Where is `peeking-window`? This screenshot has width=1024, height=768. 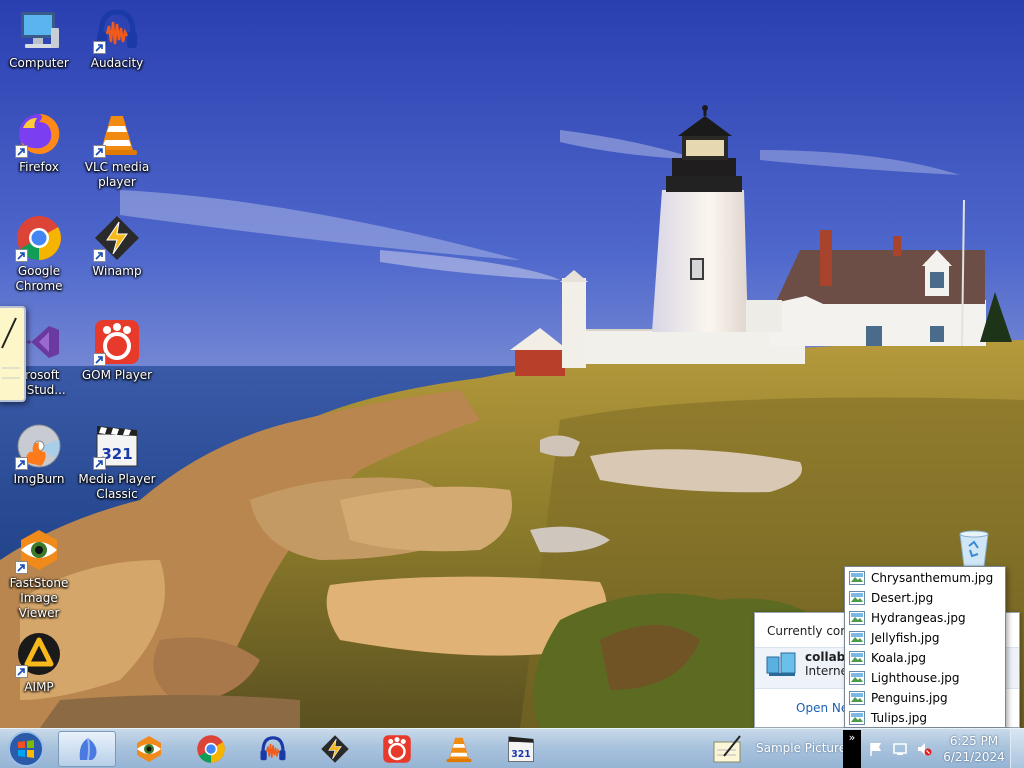 peeking-window is located at coordinates (13, 354).